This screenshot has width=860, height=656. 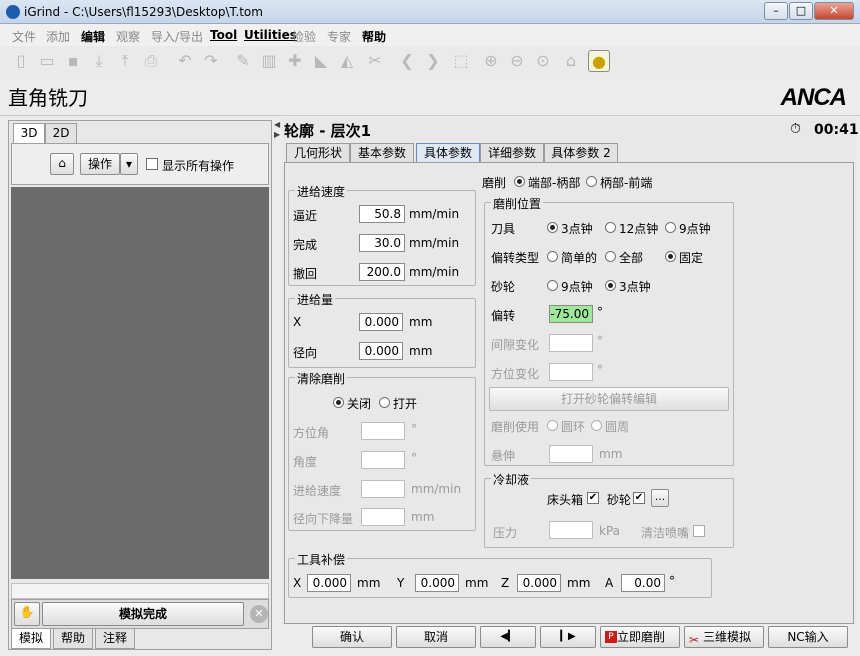 I want to click on grind-now-button: P 立即磨削, so click(x=640, y=637).